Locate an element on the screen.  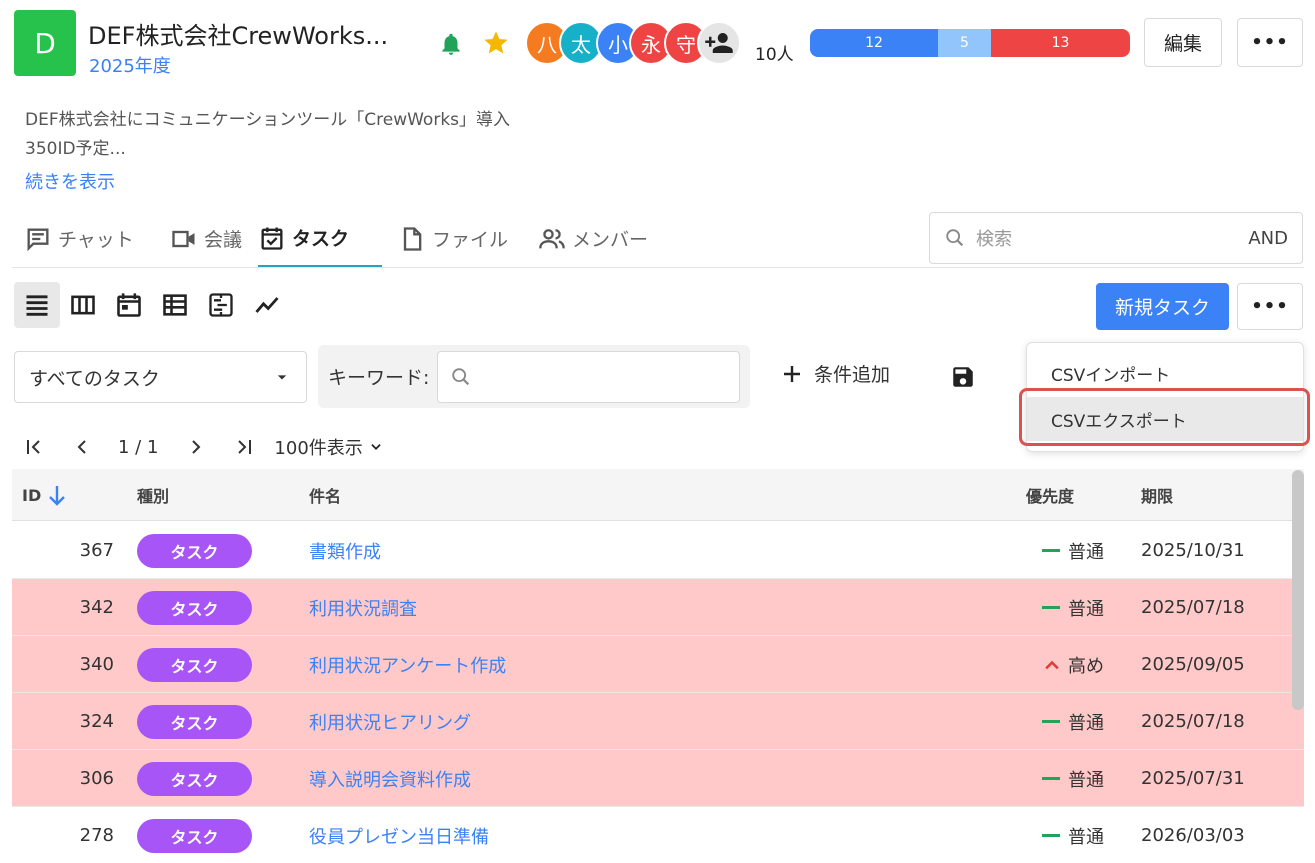
tab-meeting: 会議 is located at coordinates (206, 238).